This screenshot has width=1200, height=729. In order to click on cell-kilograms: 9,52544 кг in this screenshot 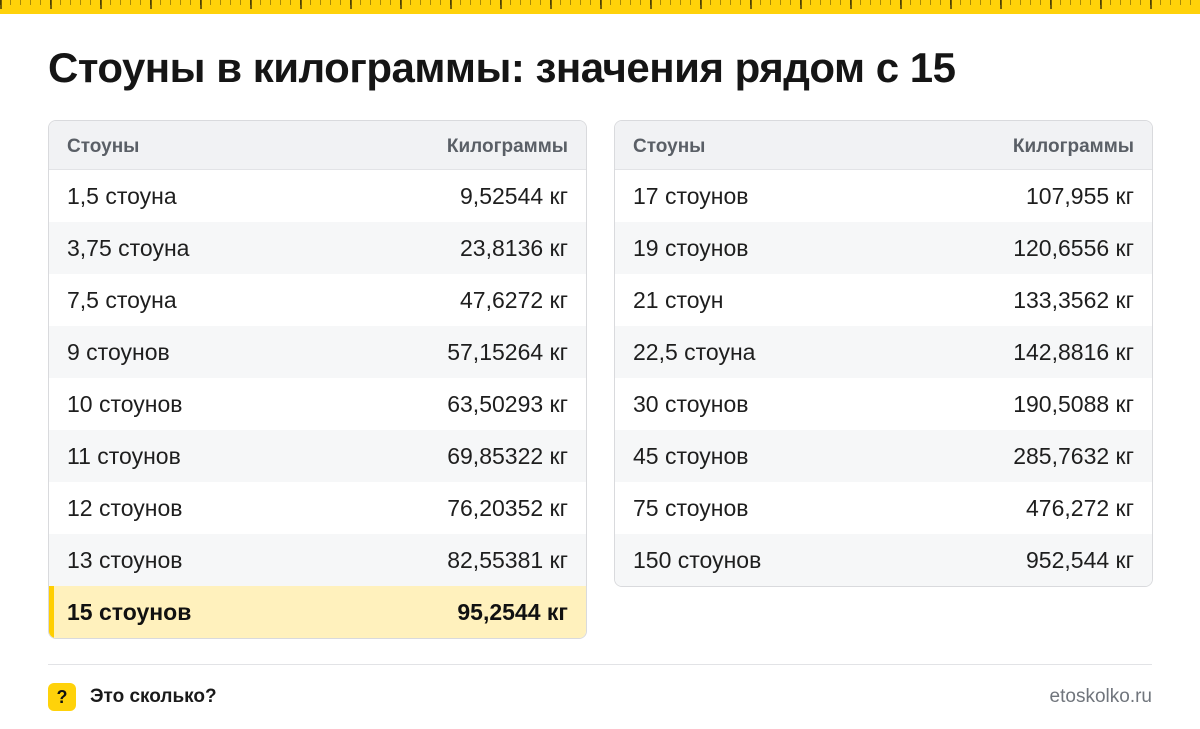, I will do `click(514, 195)`.